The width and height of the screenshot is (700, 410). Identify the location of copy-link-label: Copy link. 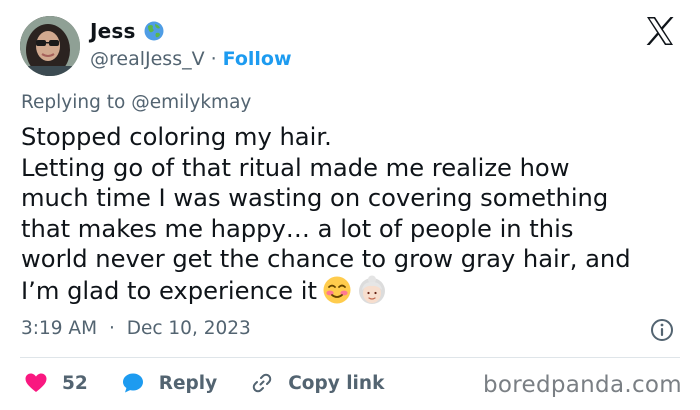
(336, 383).